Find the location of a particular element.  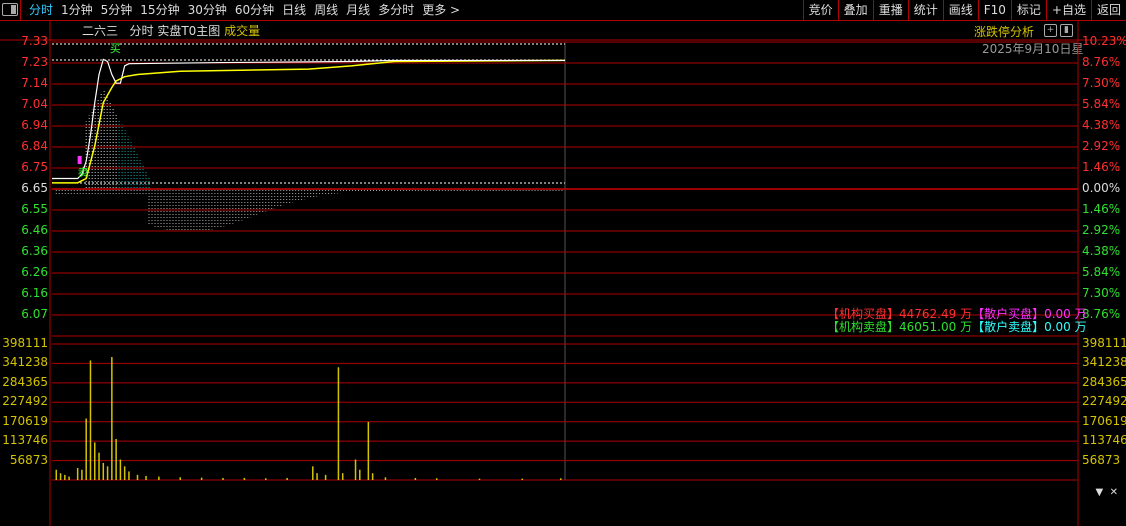

sell-legend: 【机构卖盘】46051.00 万【散户卖盘】0.00 万 is located at coordinates (957, 326).